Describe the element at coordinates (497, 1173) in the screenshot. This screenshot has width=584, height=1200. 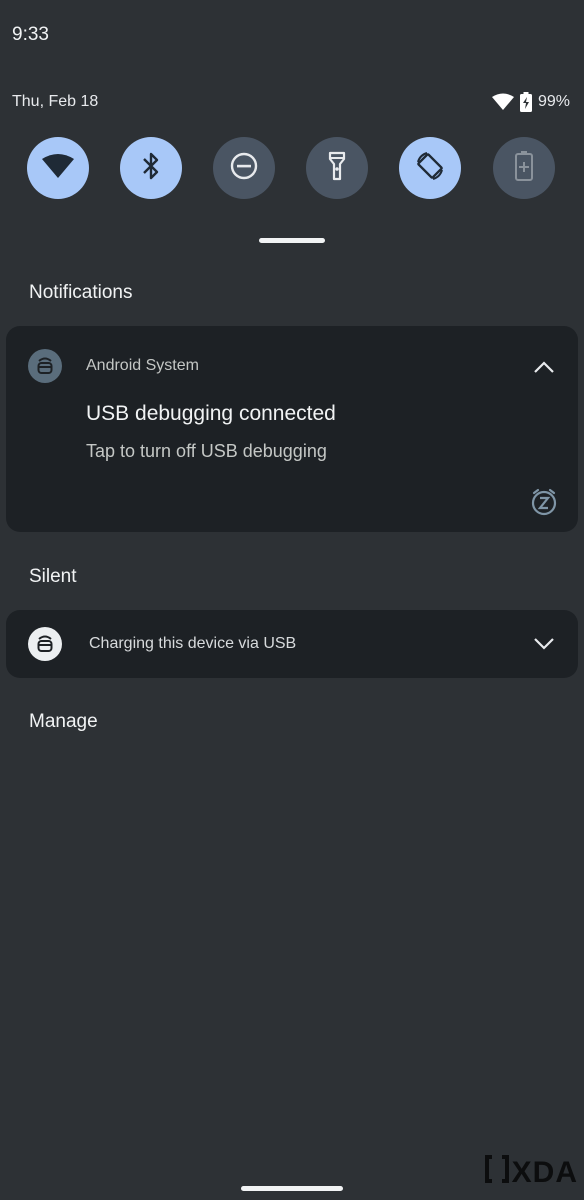
I see `xda-logo-icon` at that location.